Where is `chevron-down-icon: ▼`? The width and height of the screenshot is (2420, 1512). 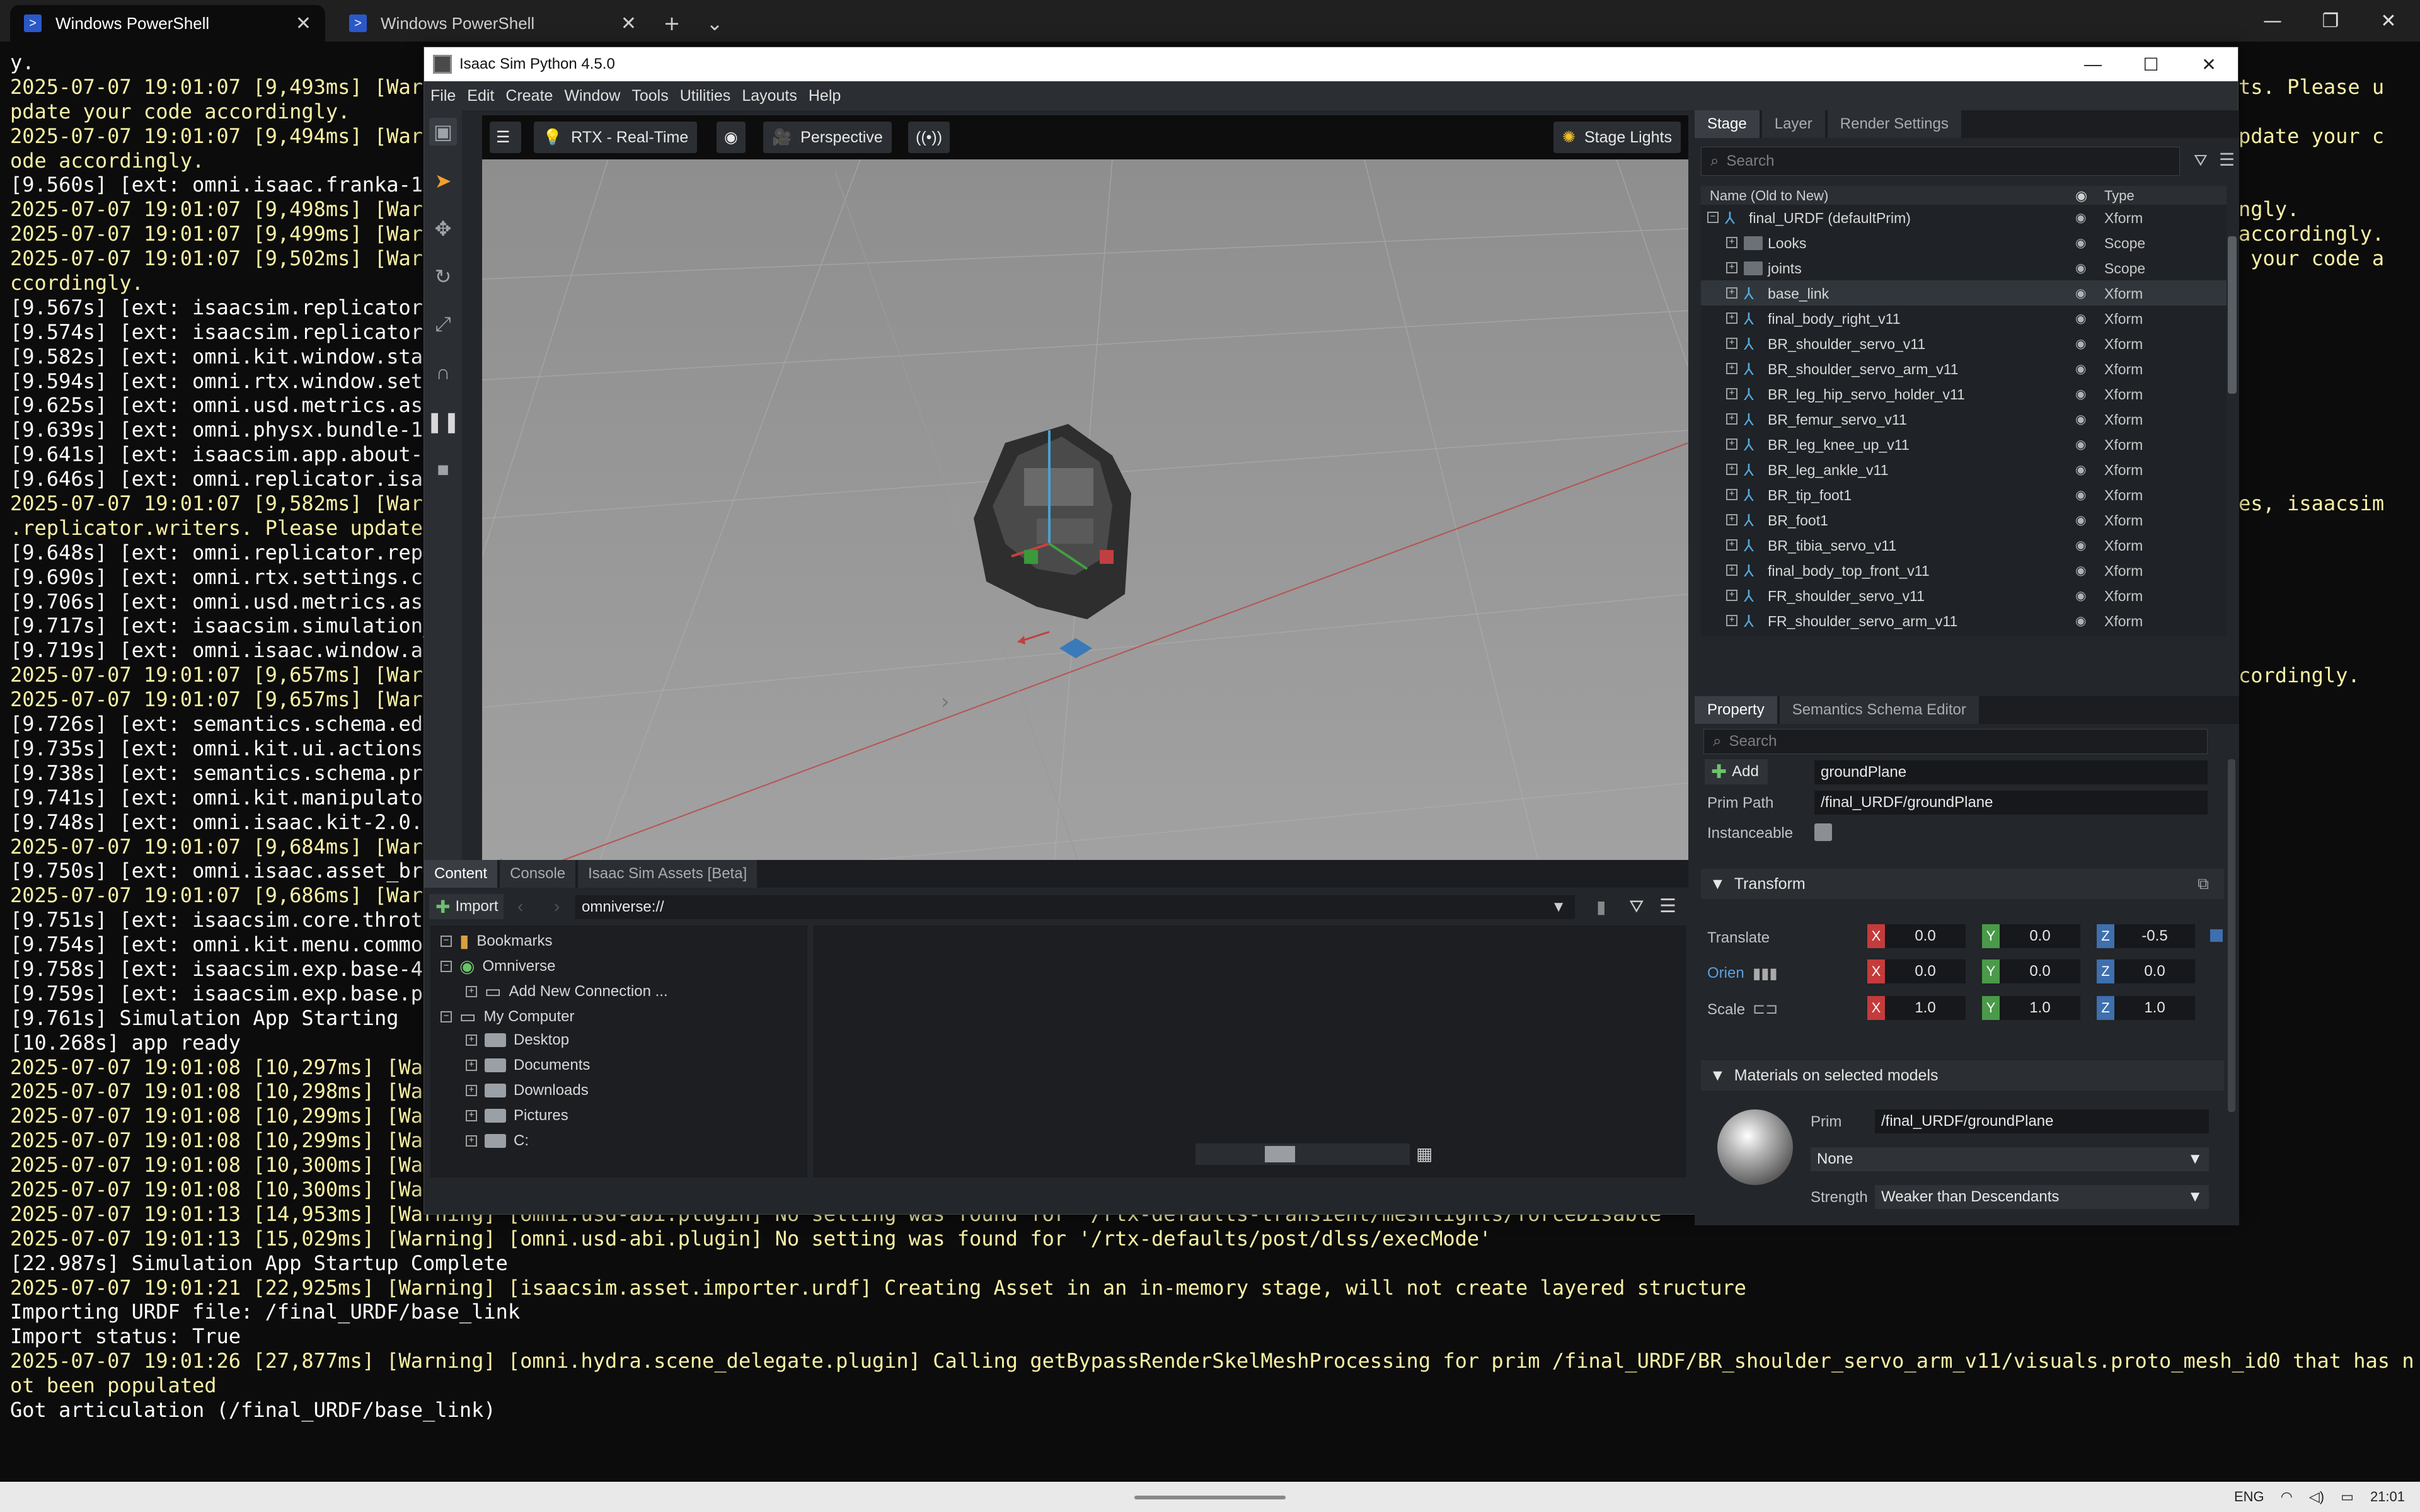
chevron-down-icon: ▼ is located at coordinates (1558, 907).